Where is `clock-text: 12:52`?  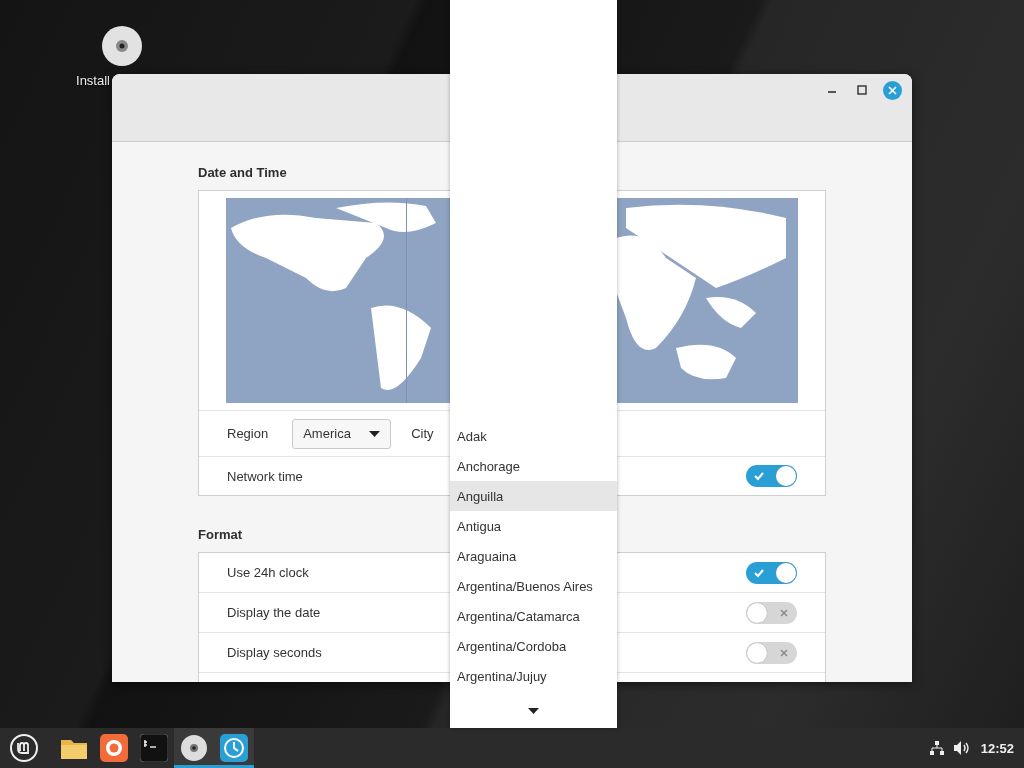
clock-text: 12:52 is located at coordinates (997, 748).